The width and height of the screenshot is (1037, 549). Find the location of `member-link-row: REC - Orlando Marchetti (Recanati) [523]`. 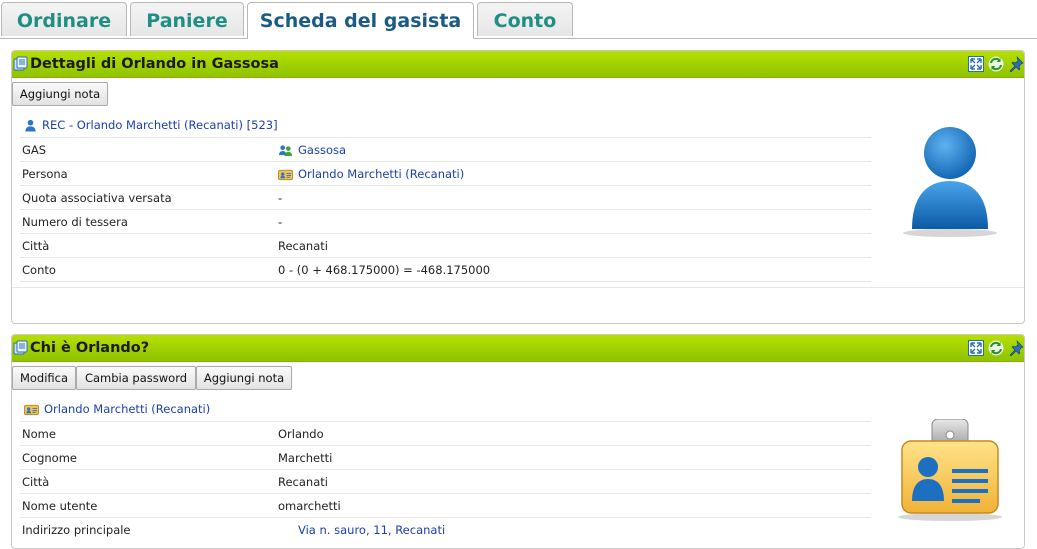

member-link-row: REC - Orlando Marchetti (Recanati) [523] is located at coordinates (151, 125).